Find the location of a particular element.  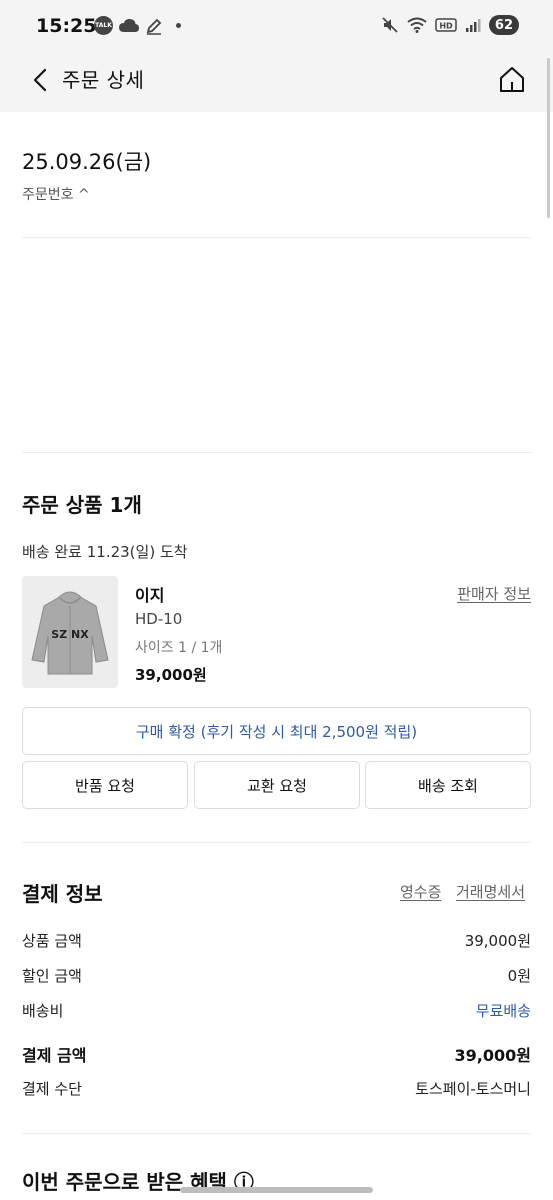

home-icon is located at coordinates (512, 79).